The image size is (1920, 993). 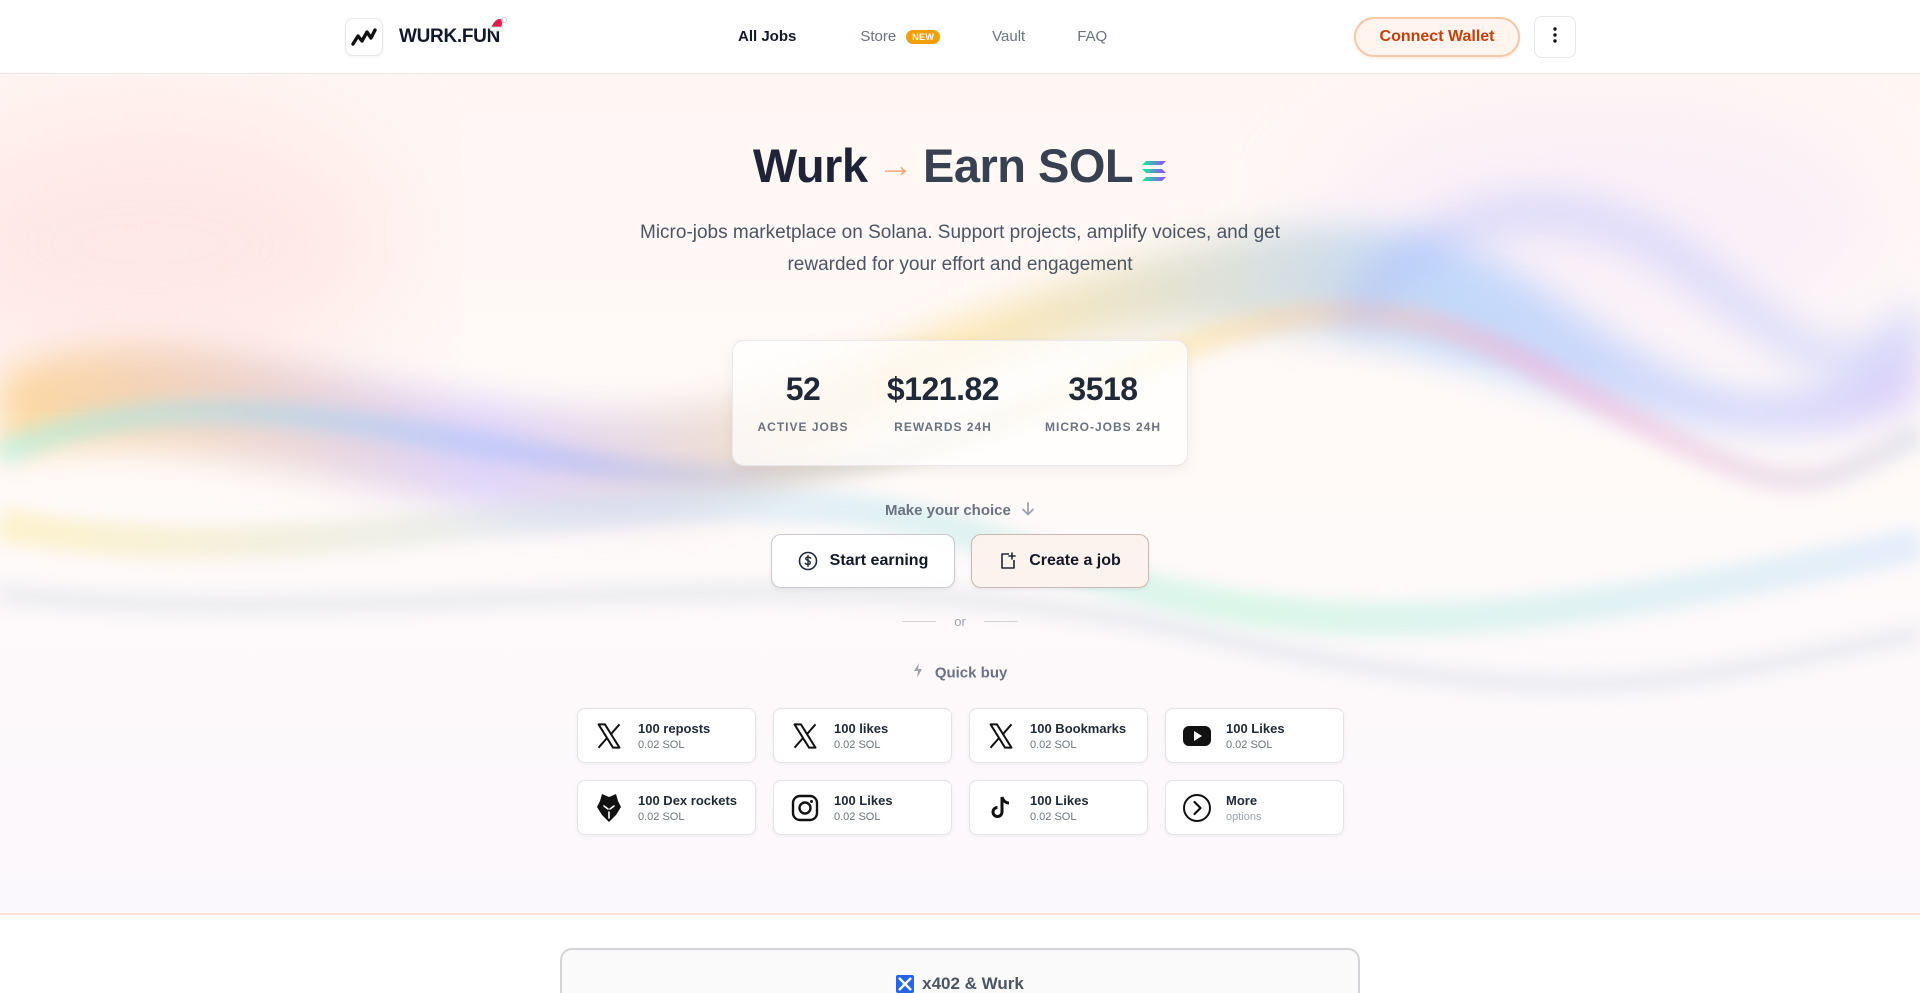 I want to click on create-job-button: Create a job, so click(x=1060, y=561).